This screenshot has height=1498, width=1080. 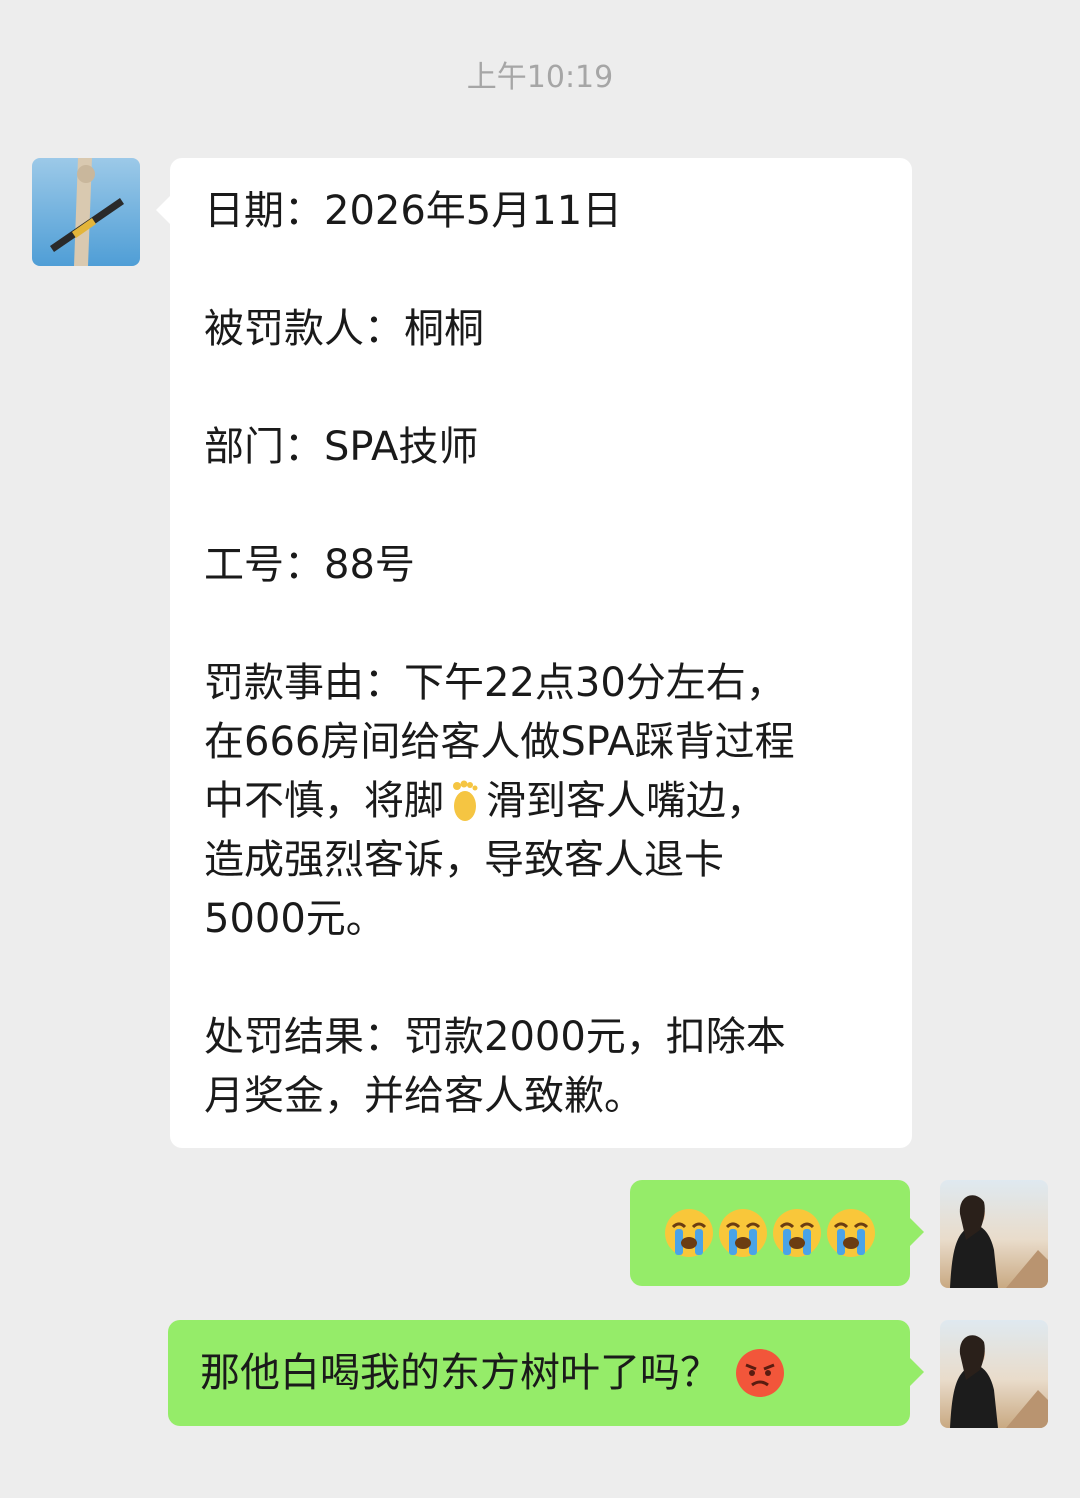 What do you see at coordinates (324, 801) in the screenshot?
I see `reason-text: 中不慎，将脚` at bounding box center [324, 801].